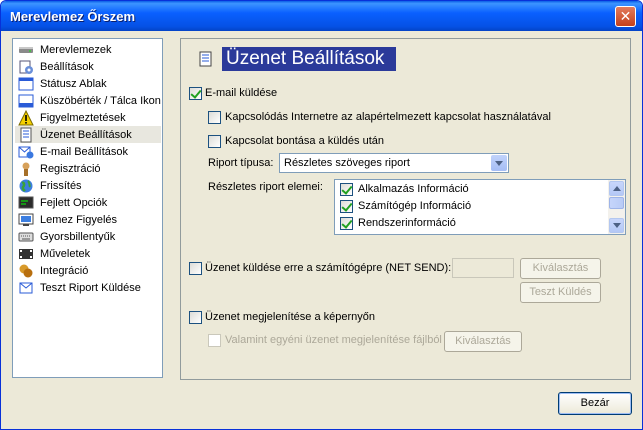 The image size is (643, 430). I want to click on disk-monitor-icon, so click(26, 220).